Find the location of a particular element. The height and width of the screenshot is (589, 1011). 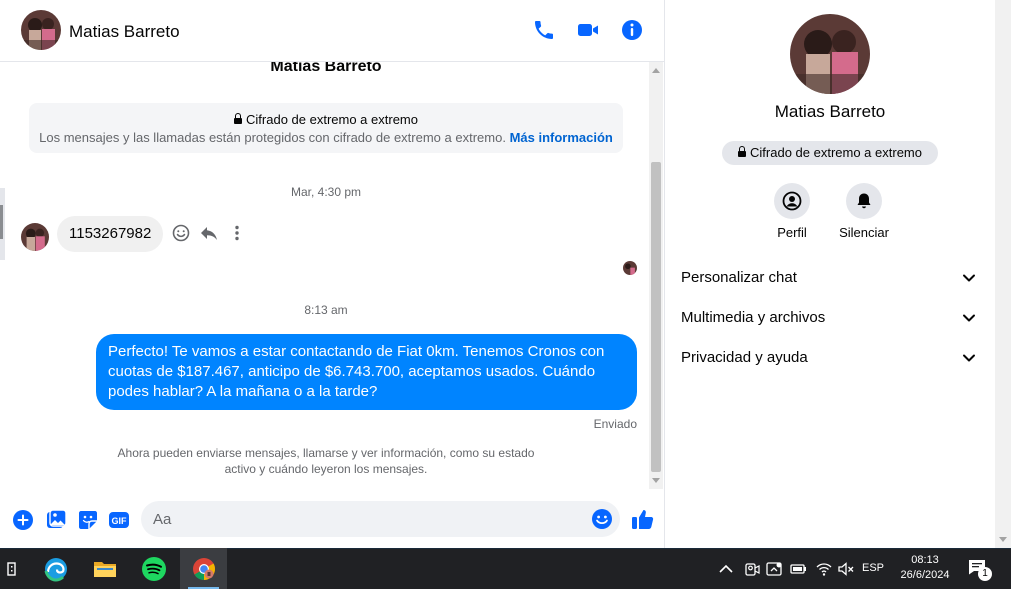

message-status: Enviado is located at coordinates (615, 424).